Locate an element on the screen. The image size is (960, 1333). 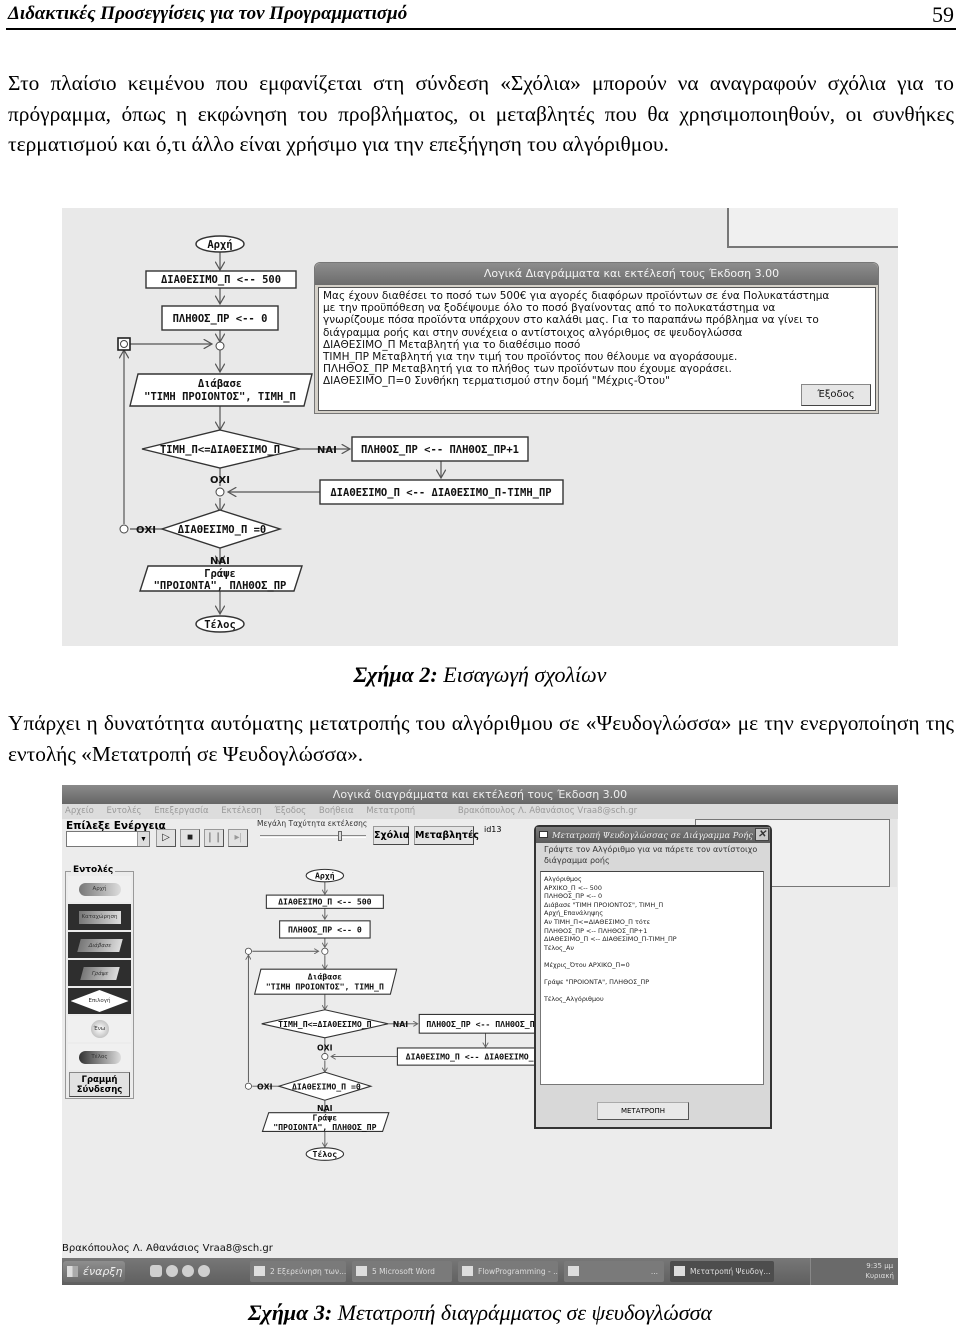
page-number: 59 is located at coordinates (943, 14).